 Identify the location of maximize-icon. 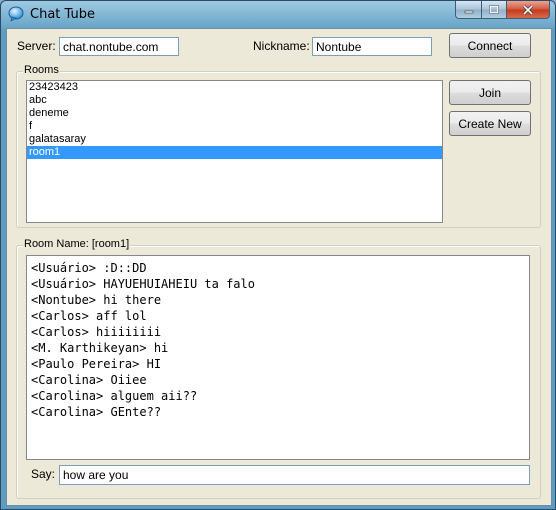
(494, 9).